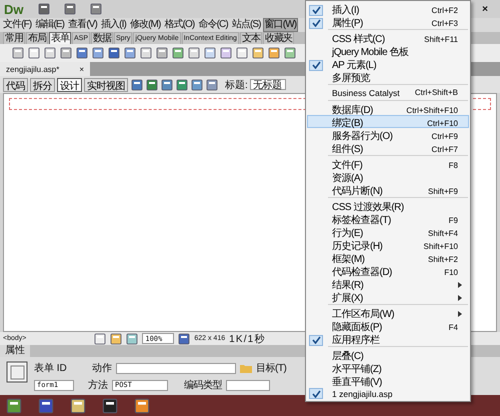  What do you see at coordinates (246, 25) in the screenshot?
I see `menu-item: 站点(S)` at bounding box center [246, 25].